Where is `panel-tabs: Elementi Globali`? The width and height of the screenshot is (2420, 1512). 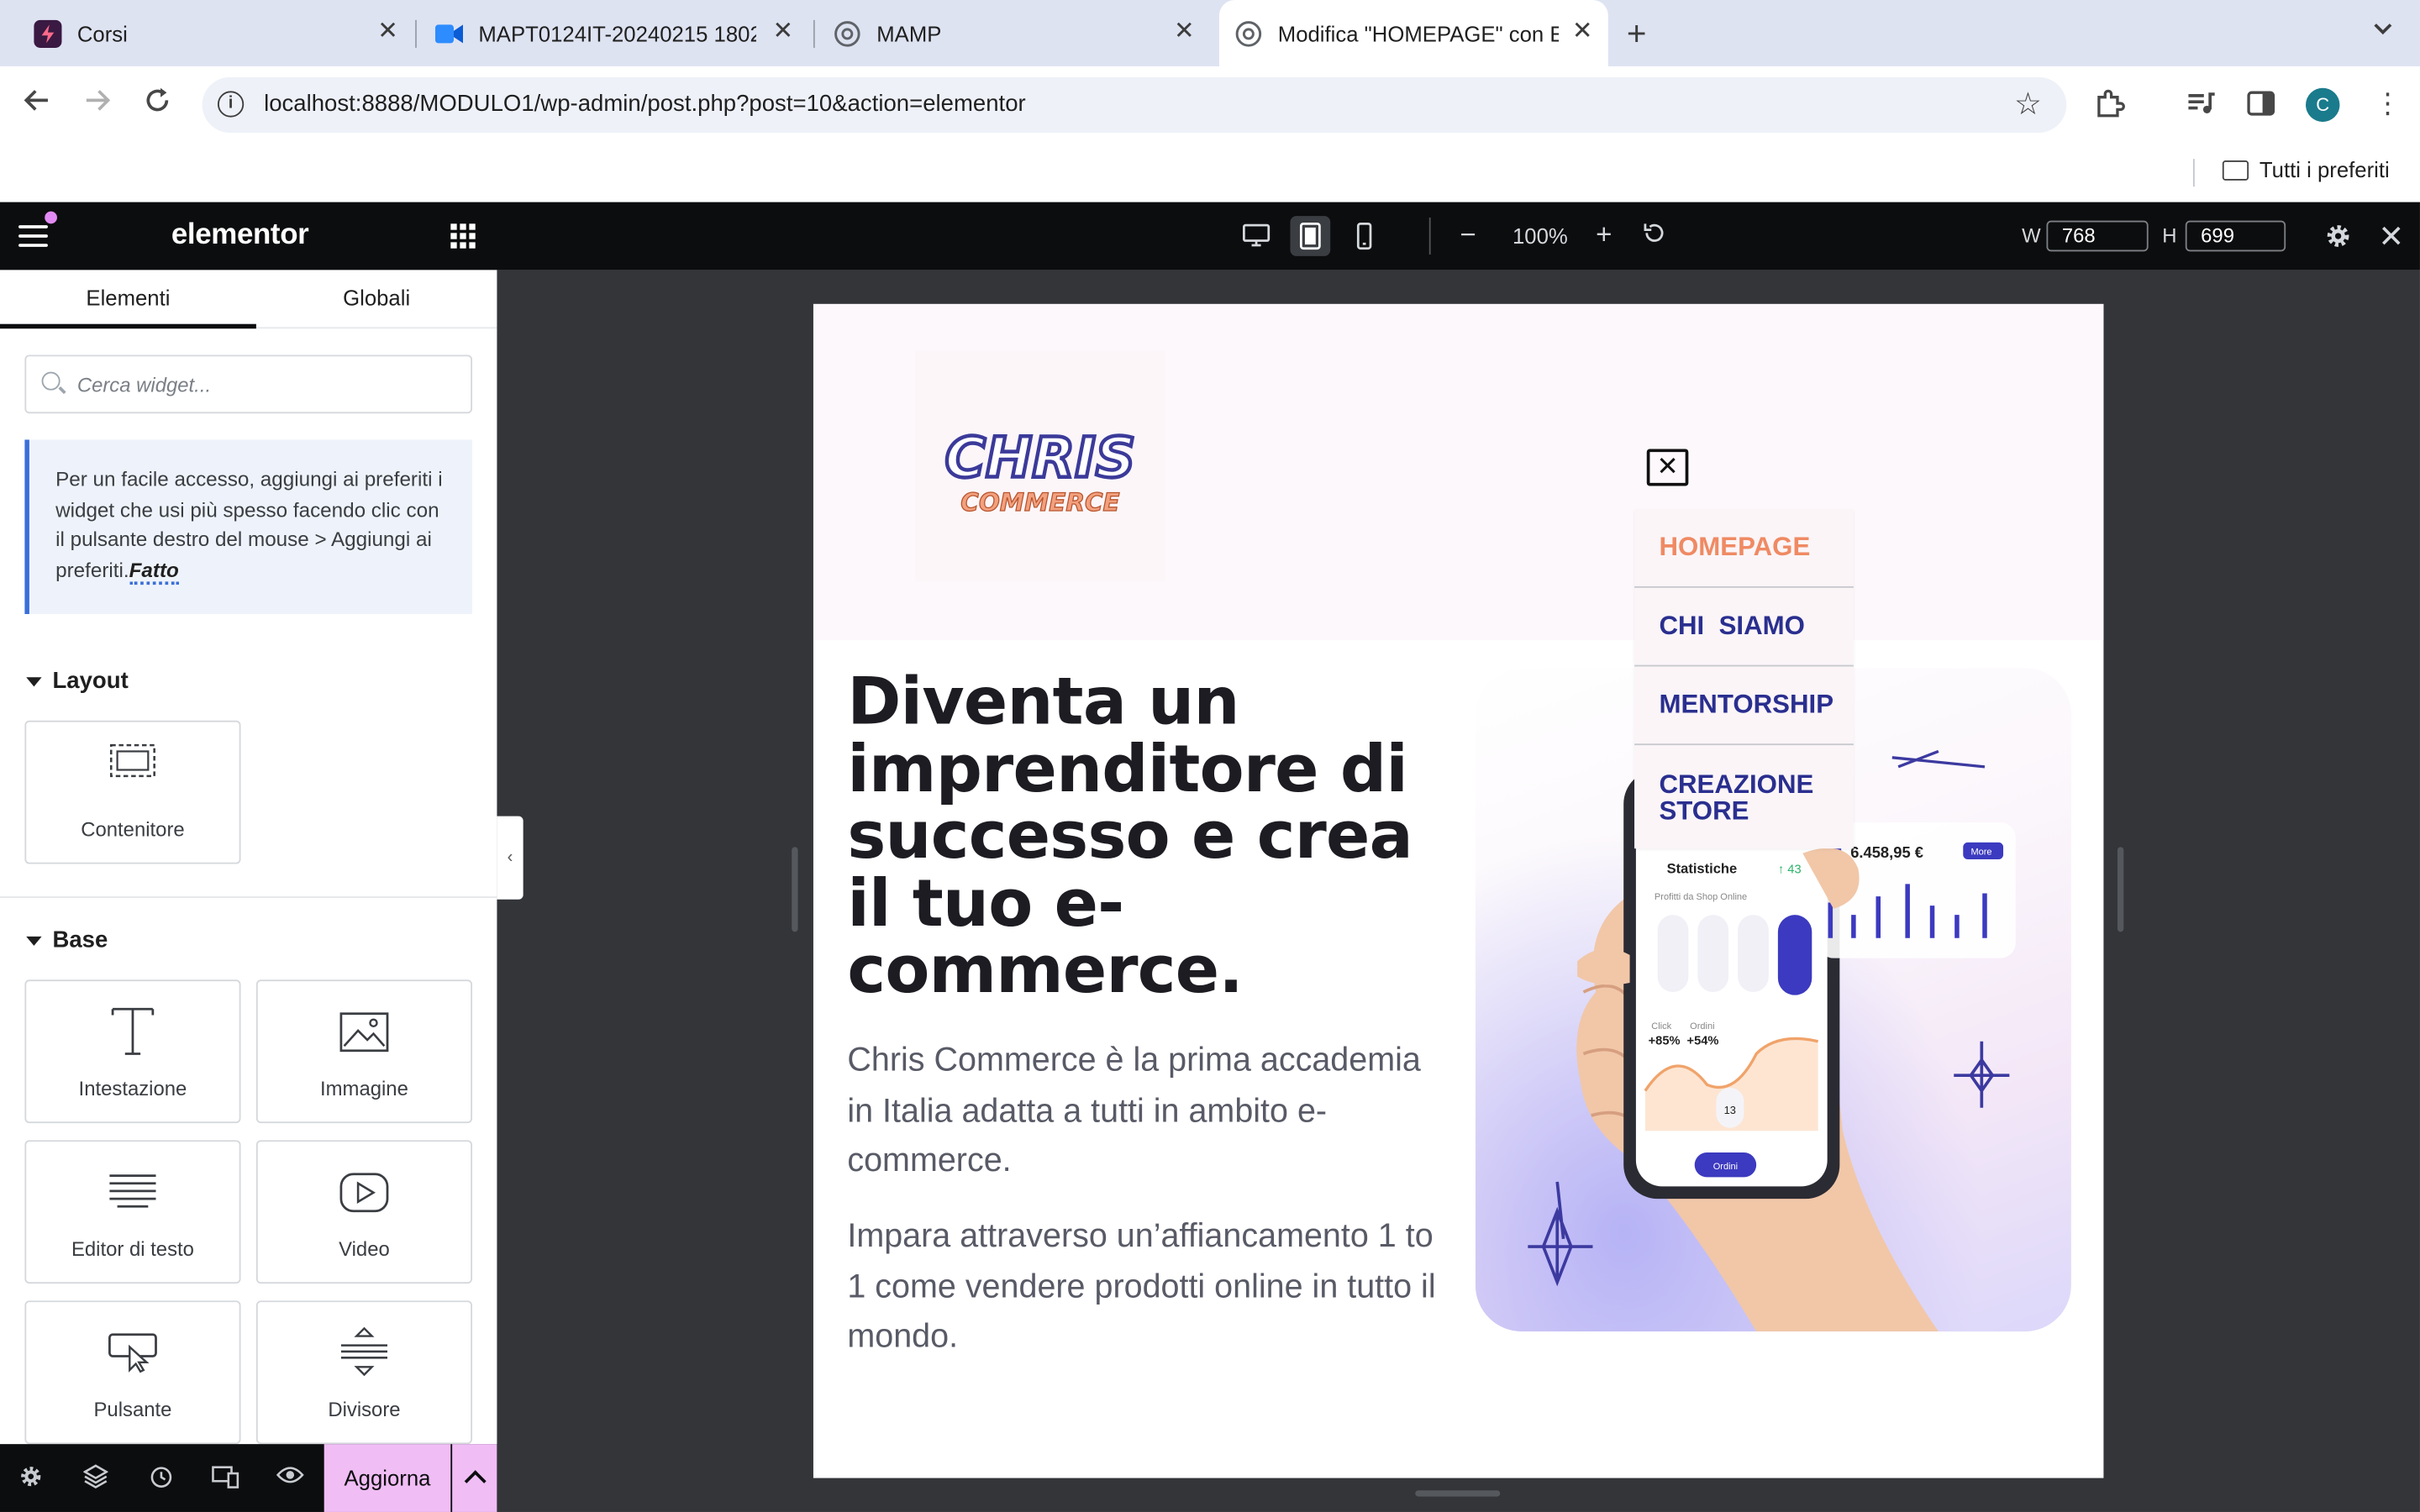
panel-tabs: Elementi Globali is located at coordinates (248, 299).